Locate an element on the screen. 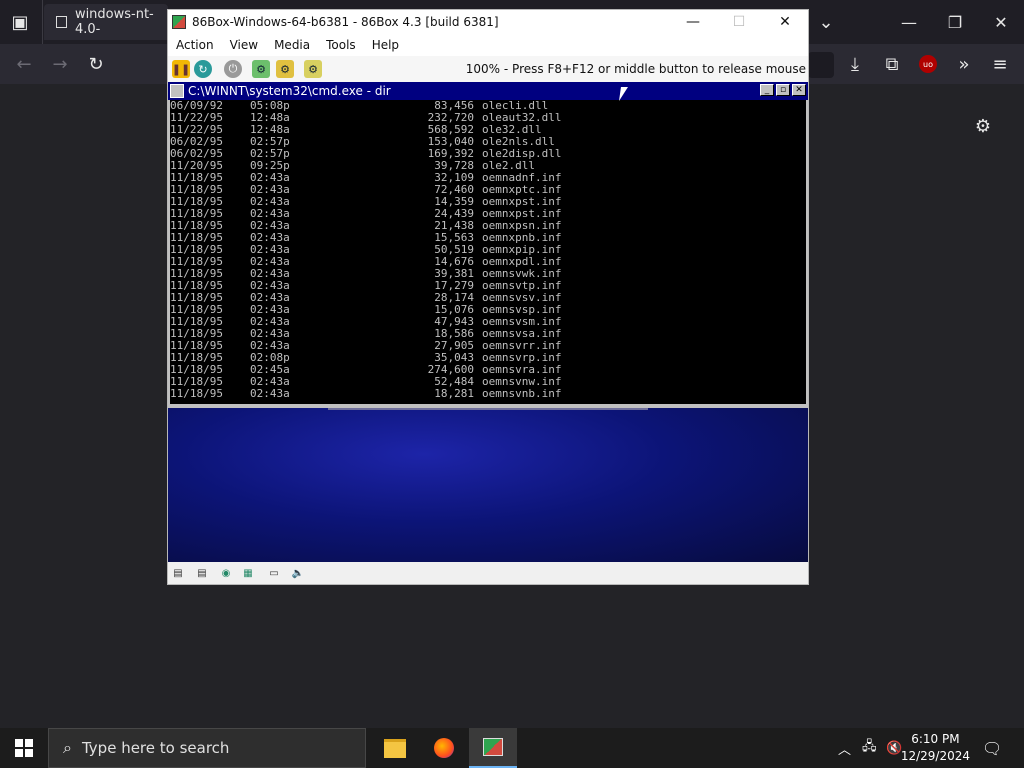  chevron-down-icon: ⌄ is located at coordinates (826, 22).